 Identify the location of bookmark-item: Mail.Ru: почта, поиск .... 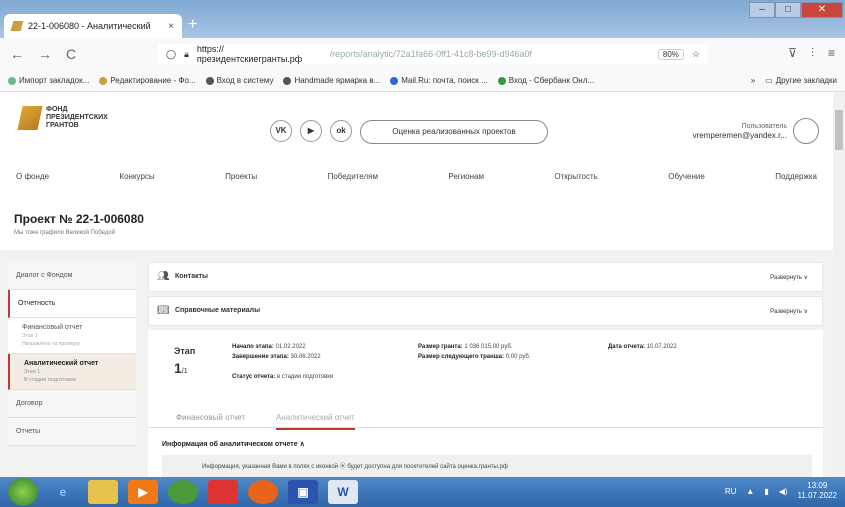
(439, 80).